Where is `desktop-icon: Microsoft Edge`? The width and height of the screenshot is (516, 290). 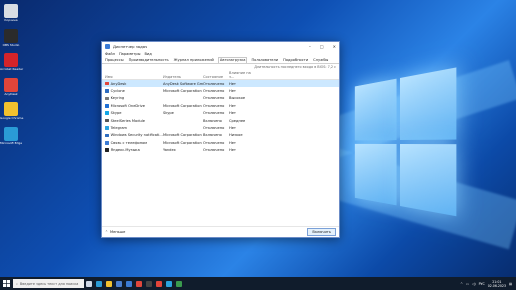 desktop-icon: Microsoft Edge is located at coordinates (11, 136).